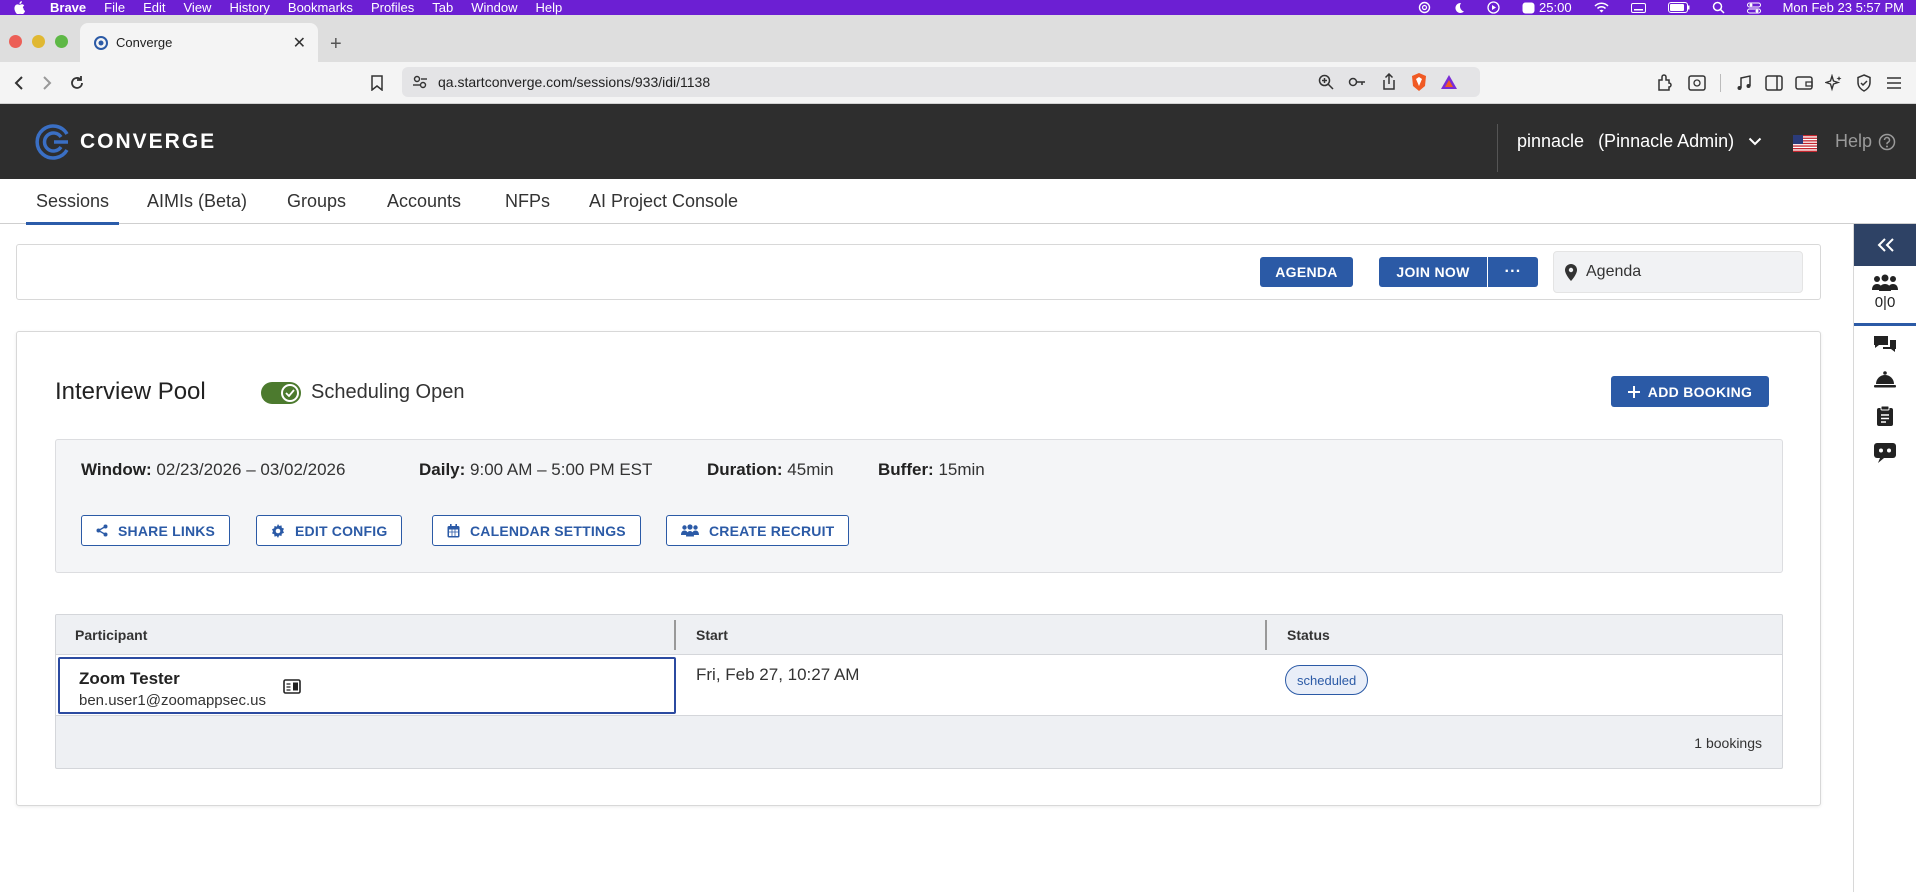 This screenshot has width=1916, height=892. What do you see at coordinates (156, 530) in the screenshot?
I see `share-links-button: SHARE LINKS` at bounding box center [156, 530].